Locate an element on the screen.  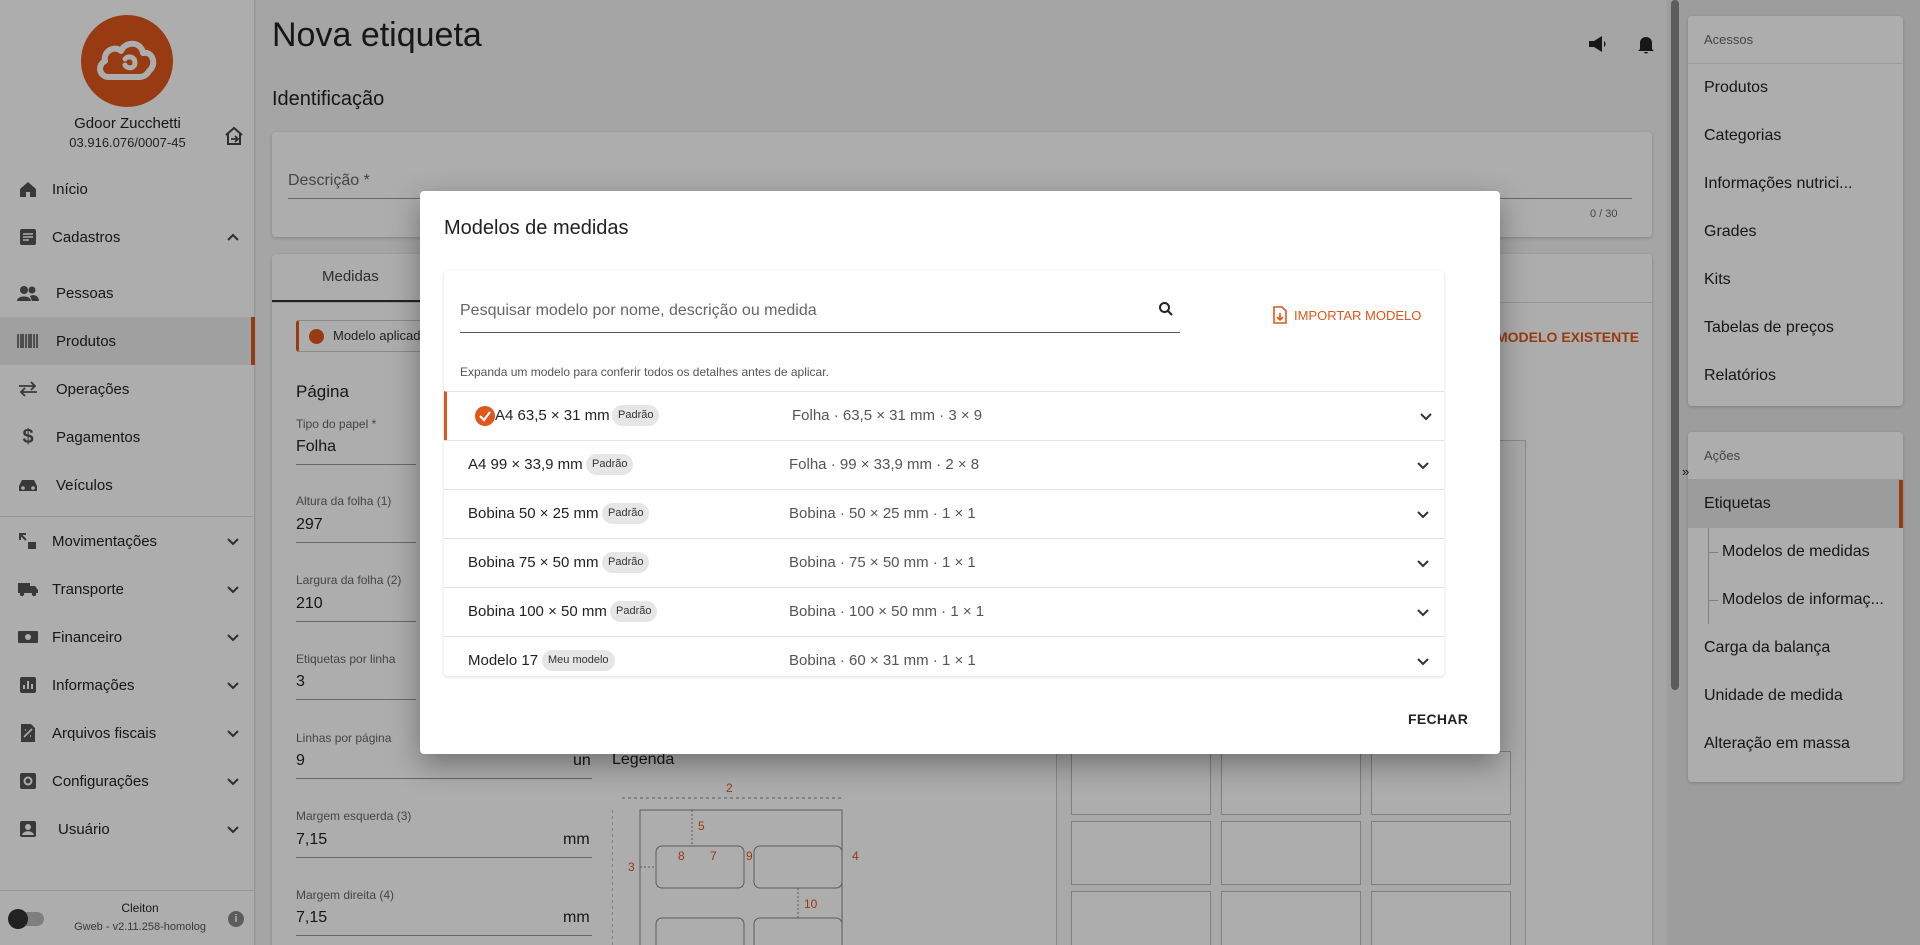
model-description: Bobina · 50 × 25 mm · 1 × 1 is located at coordinates (882, 513).